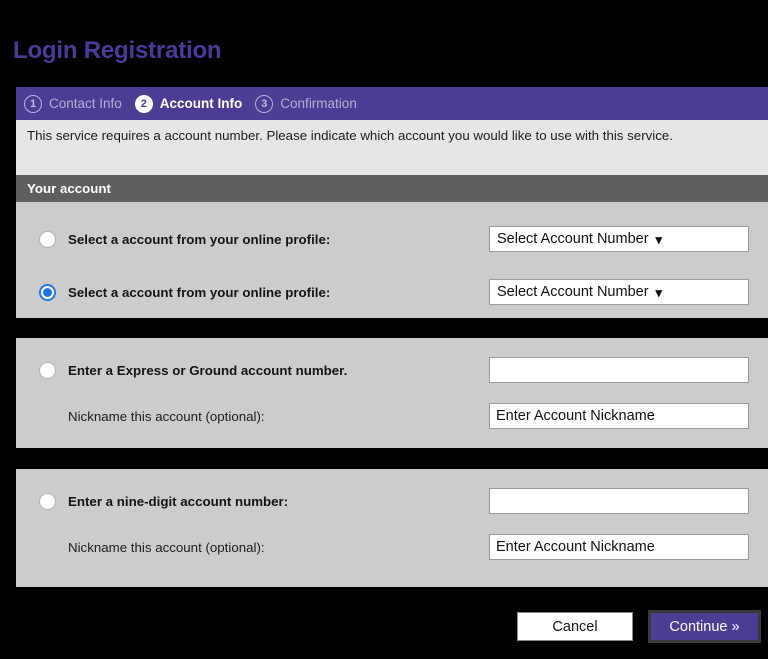 The image size is (768, 659). What do you see at coordinates (117, 50) in the screenshot?
I see `page-title: Login Registration` at bounding box center [117, 50].